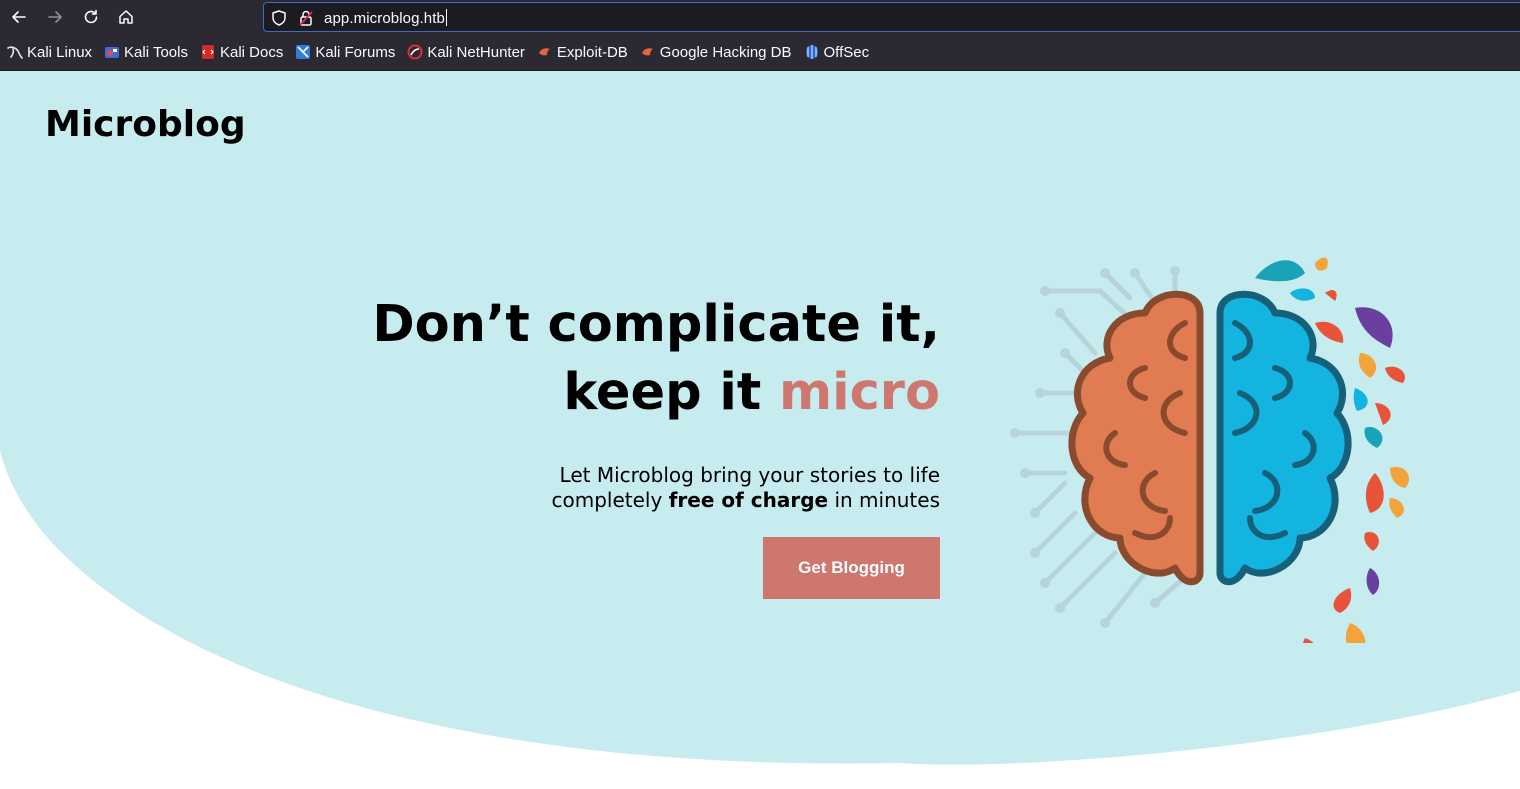 This screenshot has width=1520, height=789. I want to click on url-bar: app.microblog.htb, so click(891, 17).